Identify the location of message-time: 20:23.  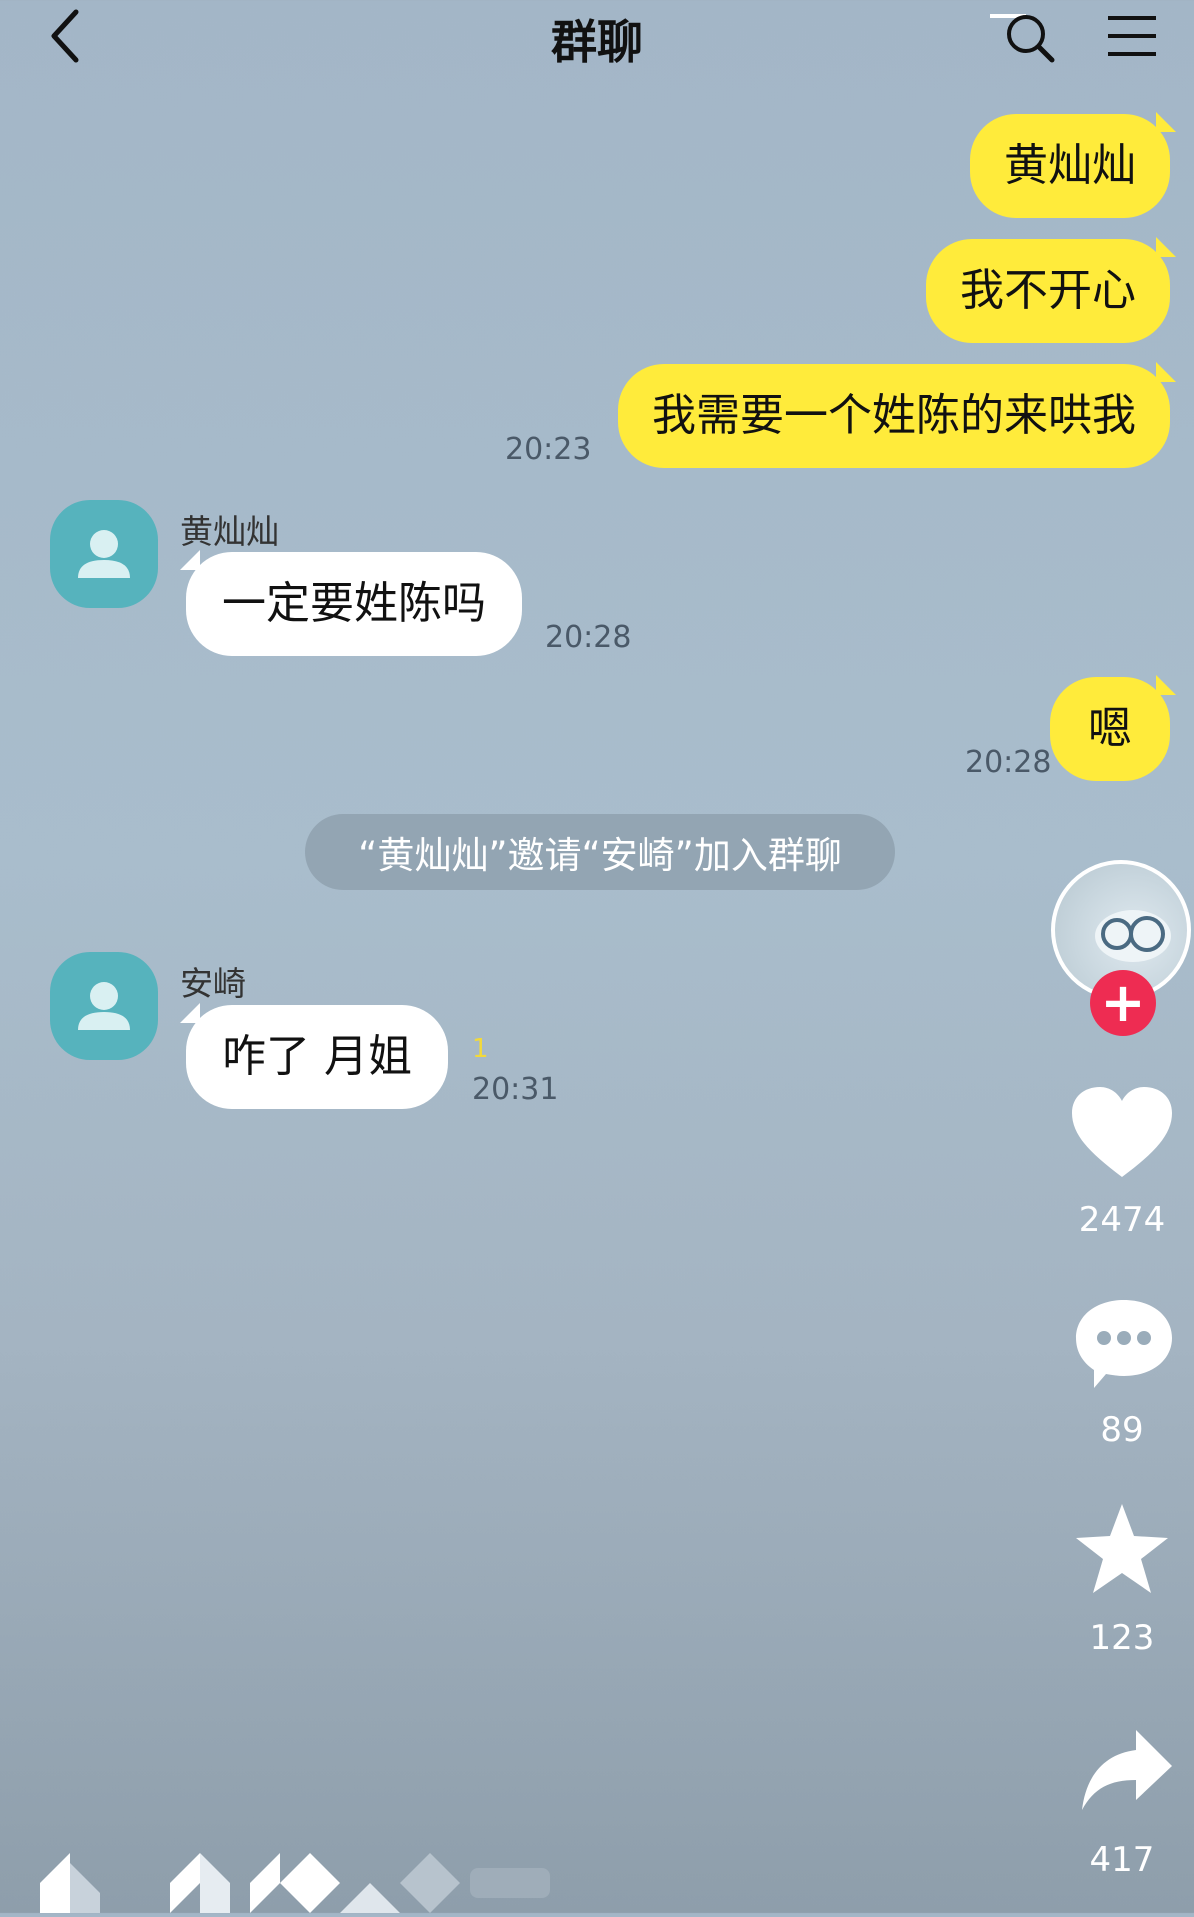
(548, 449).